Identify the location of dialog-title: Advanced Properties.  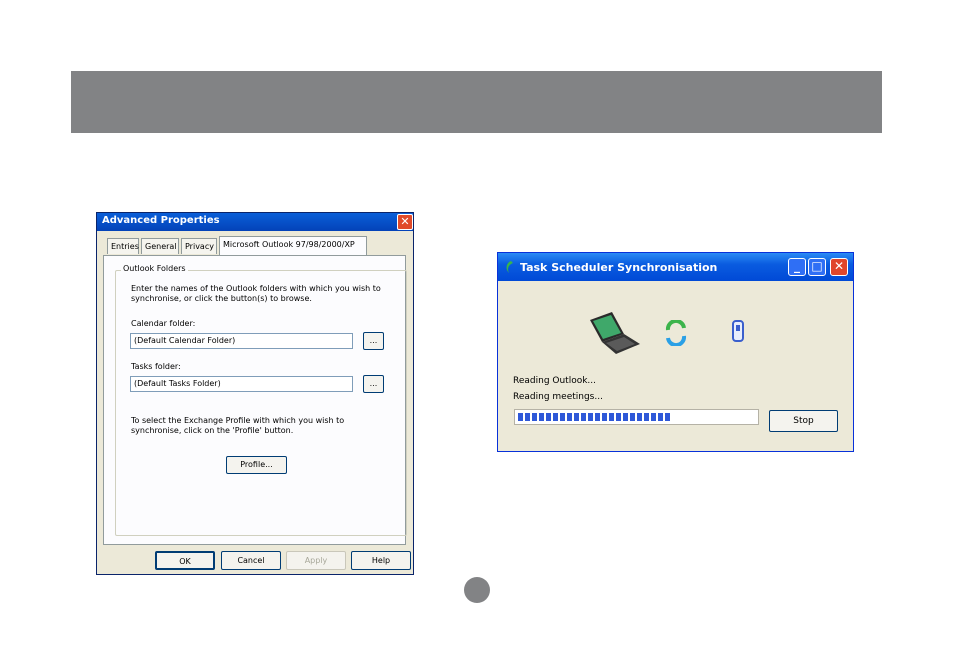
(161, 220).